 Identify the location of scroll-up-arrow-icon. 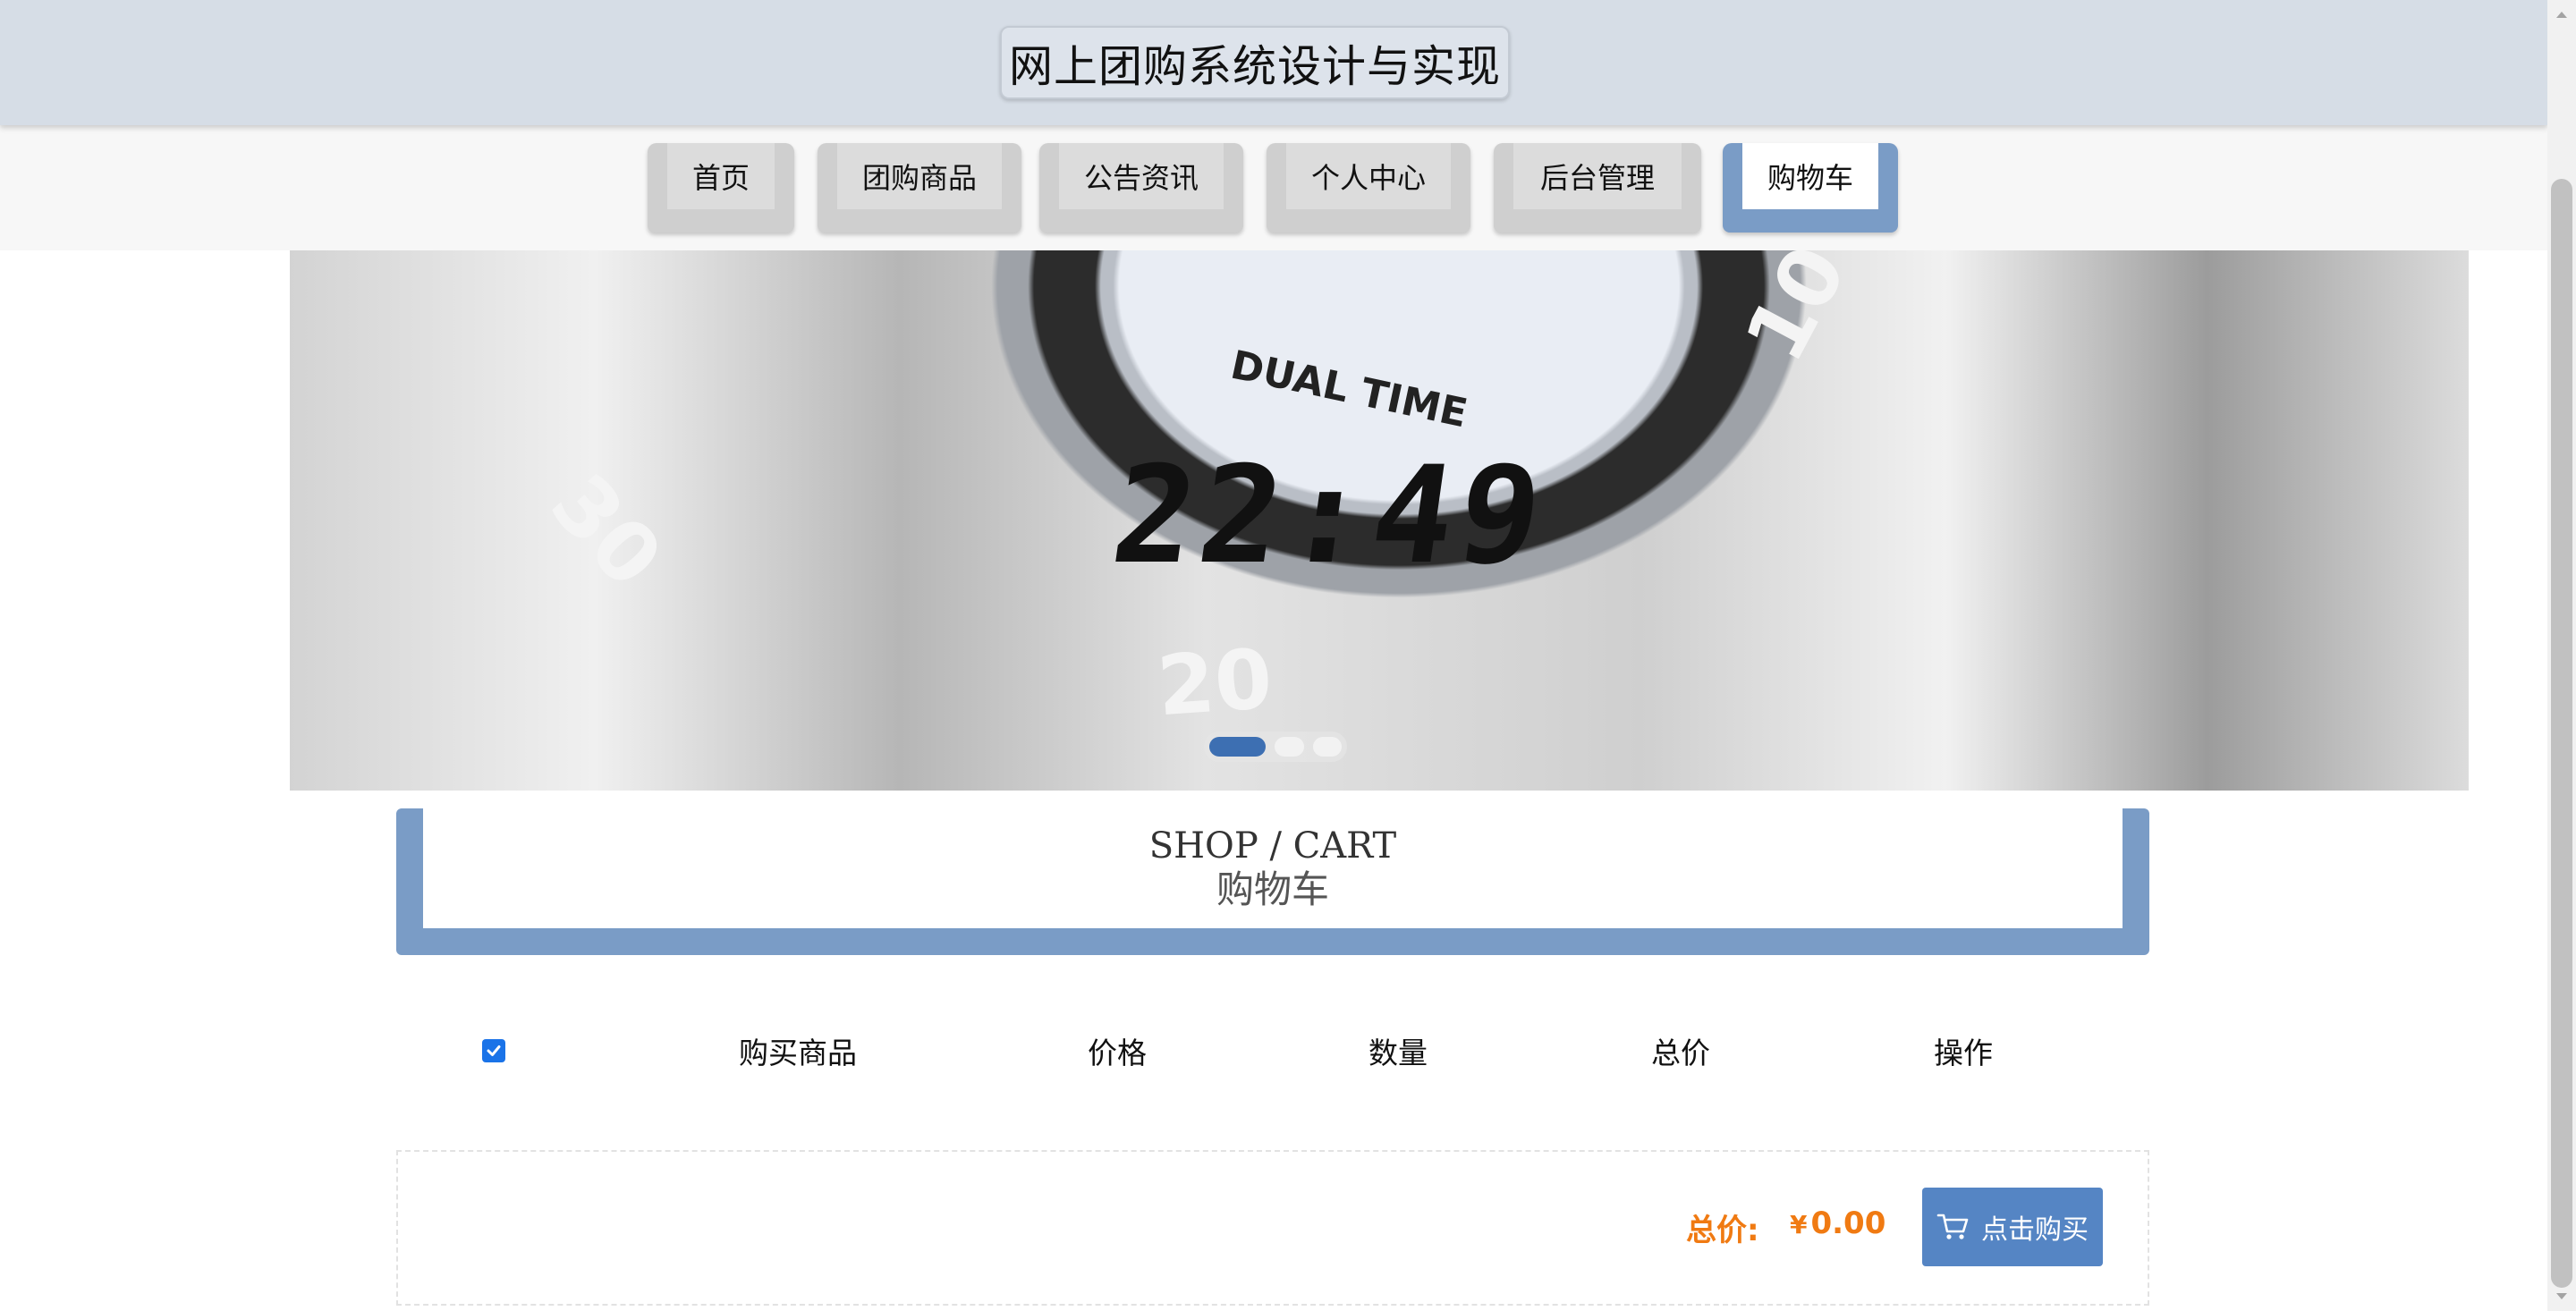
(2561, 15).